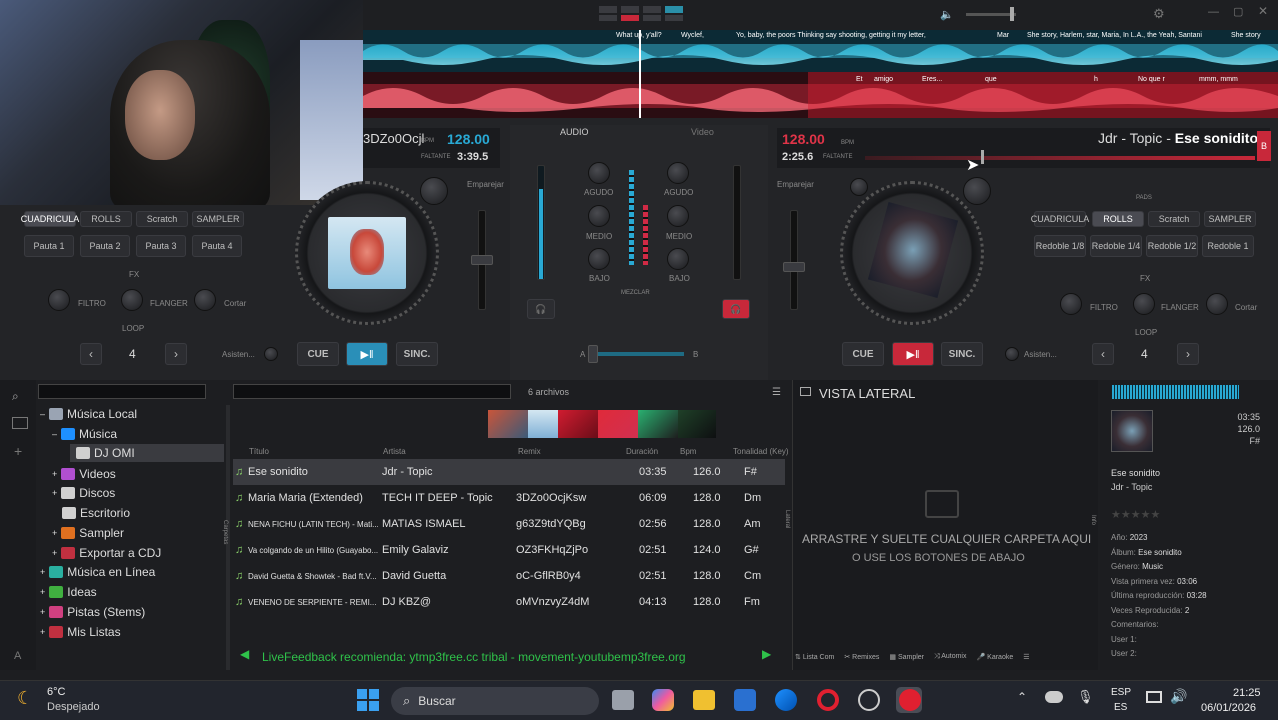  I want to click on fx-knob-flanger-b, so click(1144, 304).